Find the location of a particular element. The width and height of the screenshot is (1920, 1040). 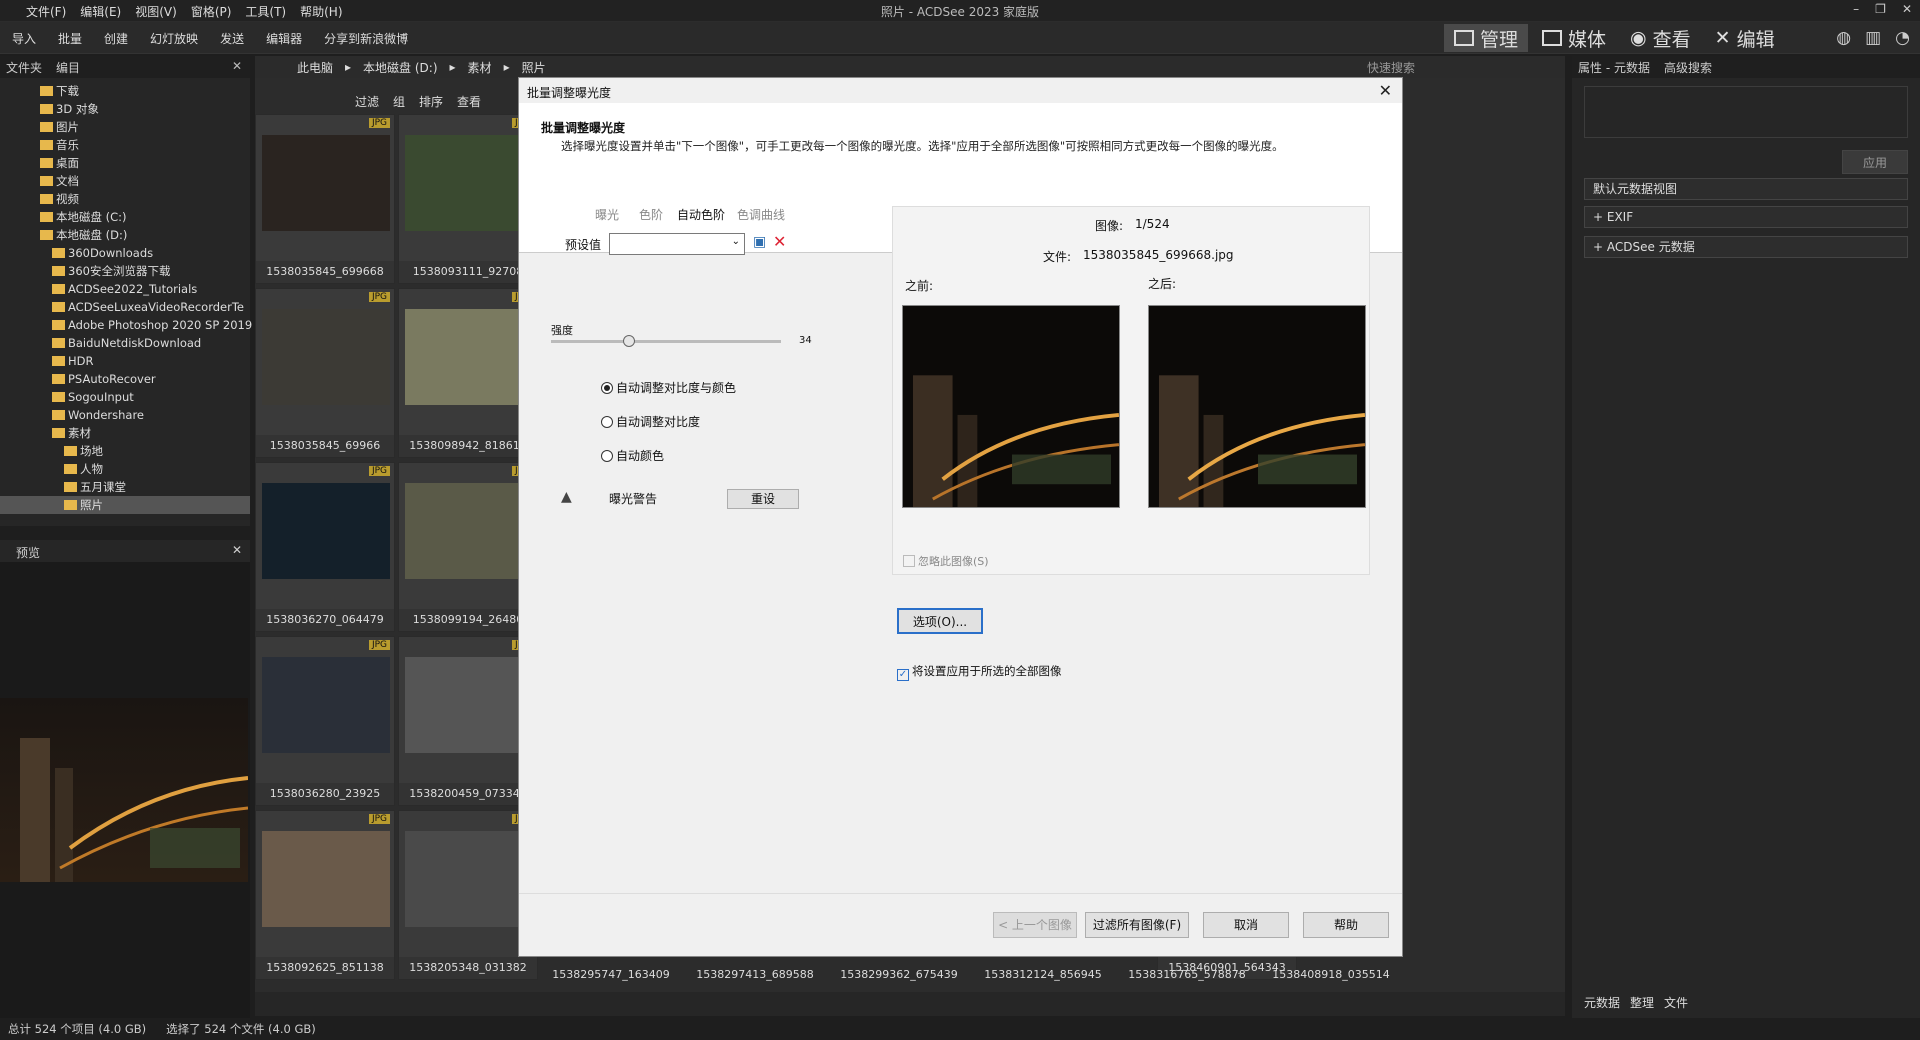

folder-tree-item: ACDSee2022_Tutorials is located at coordinates (125, 289).